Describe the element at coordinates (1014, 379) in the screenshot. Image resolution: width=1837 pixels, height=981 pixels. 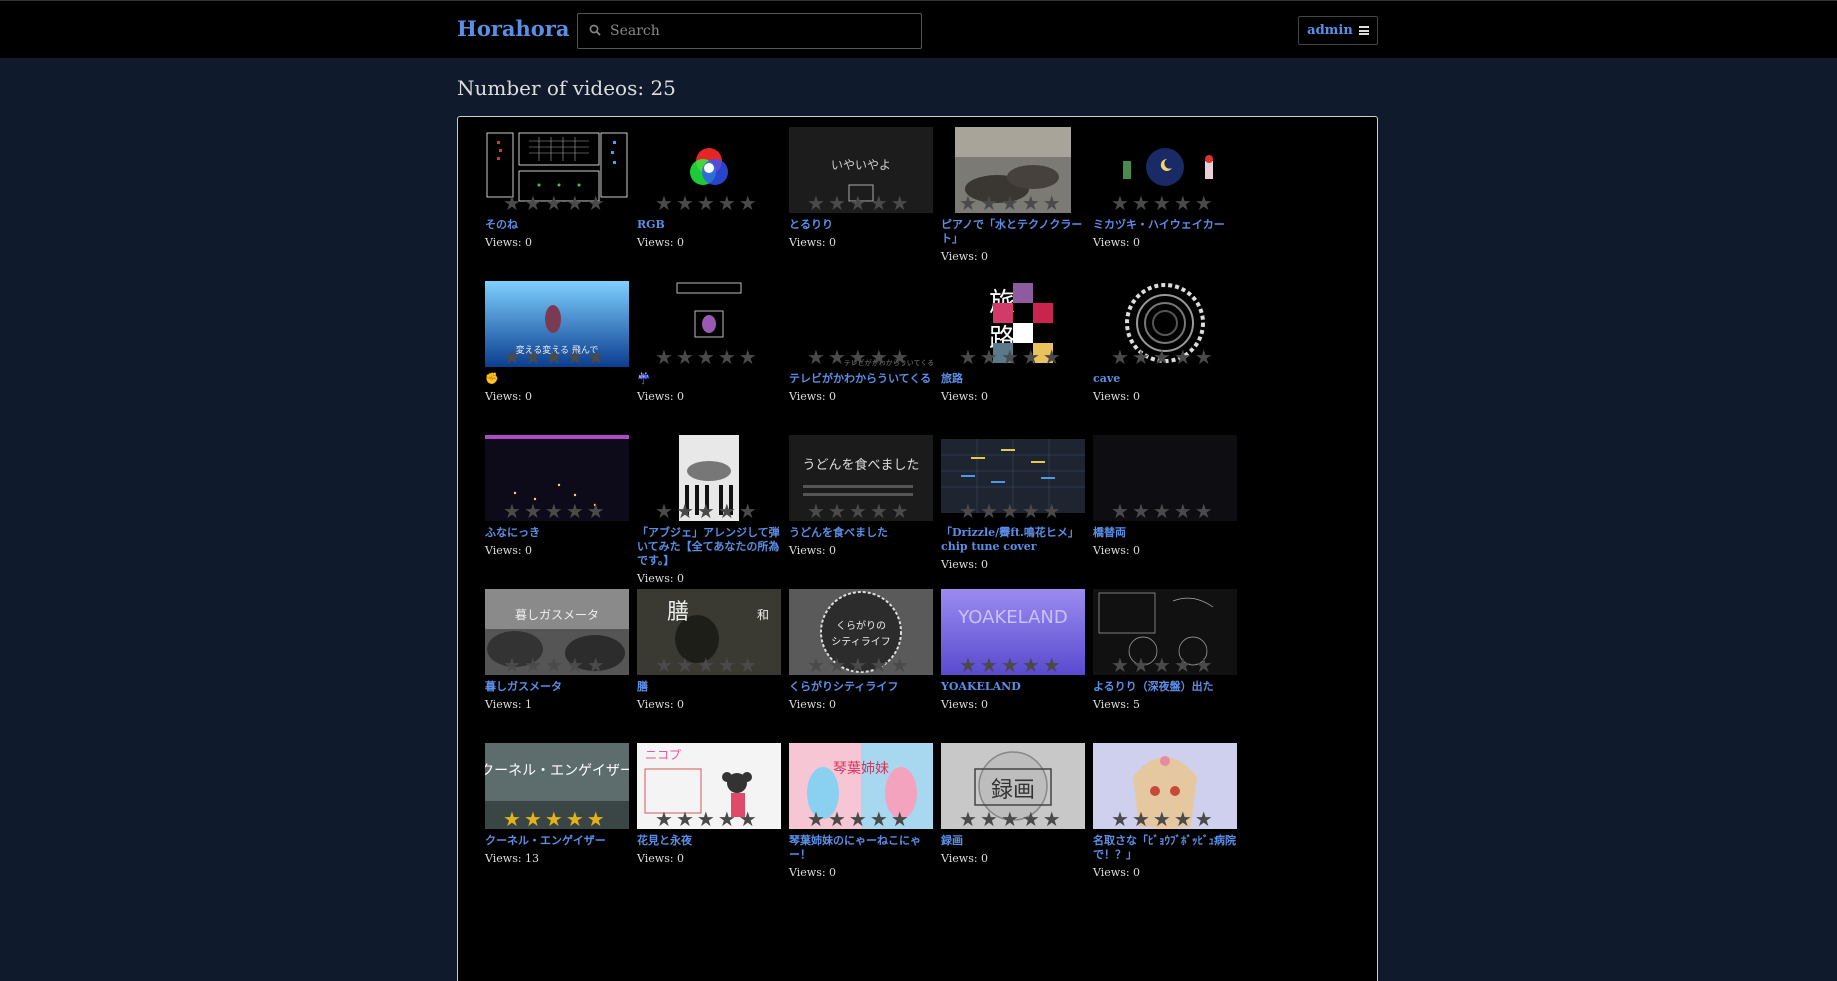
I see `video-title-link: 旅路` at that location.